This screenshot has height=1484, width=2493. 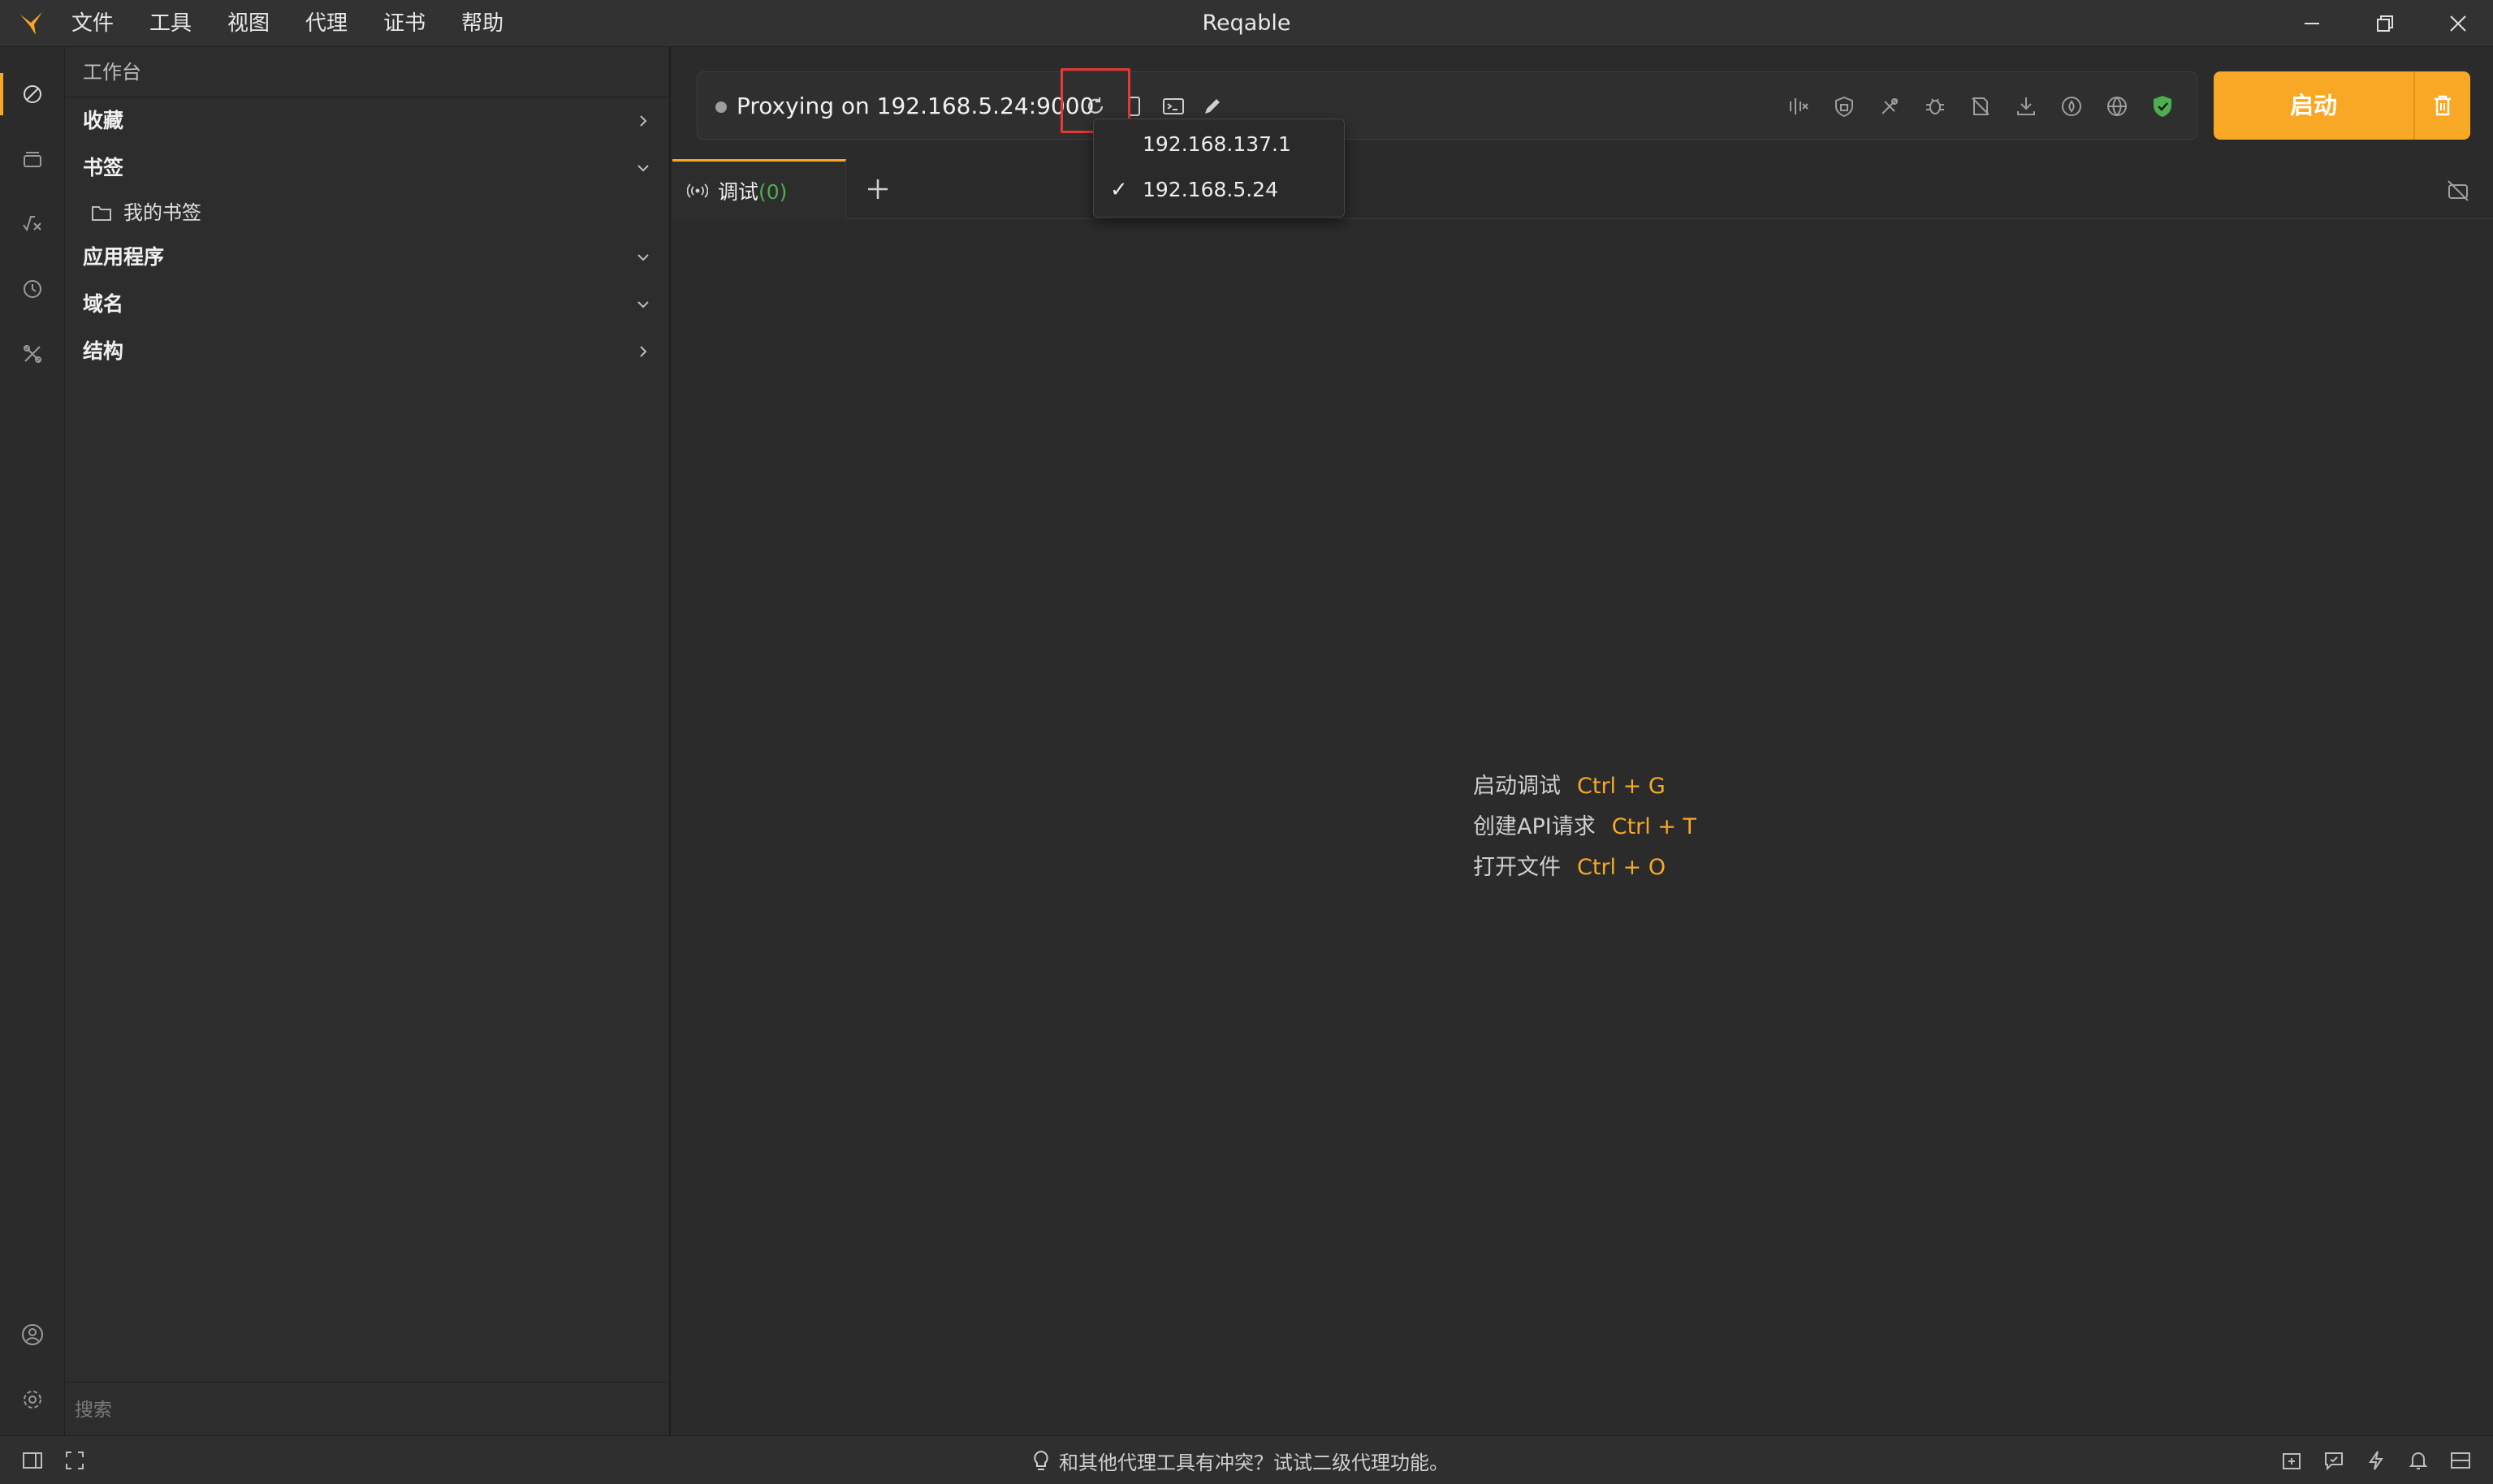 I want to click on tab-debug: 调试(0), so click(x=759, y=189).